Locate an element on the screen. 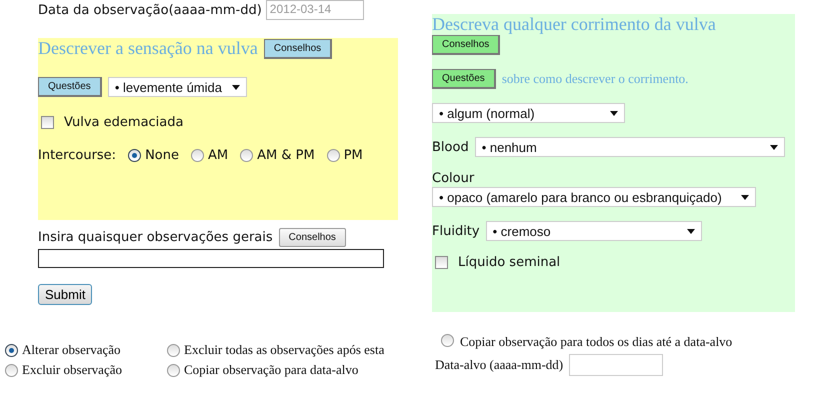 The width and height of the screenshot is (813, 407). text-field is located at coordinates (211, 258).